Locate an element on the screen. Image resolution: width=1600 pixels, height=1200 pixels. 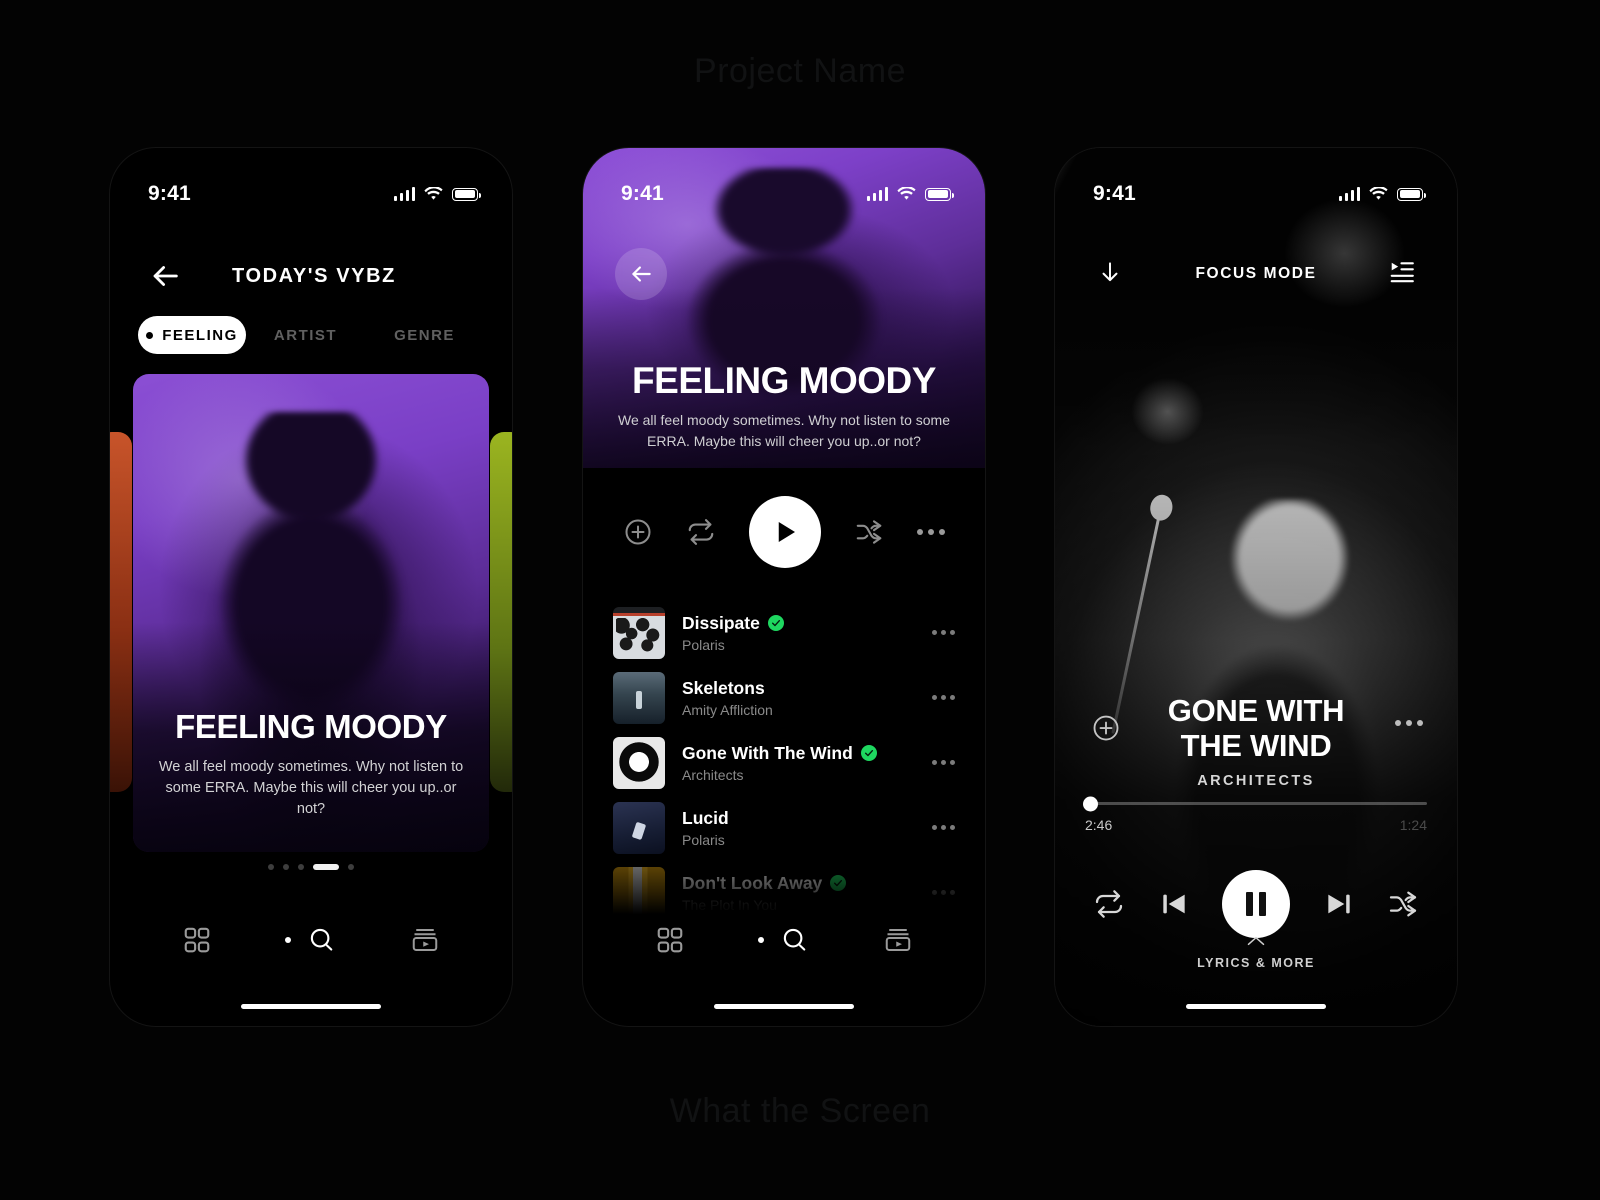
watermark-bottom: What the Screen is located at coordinates (800, 1111).